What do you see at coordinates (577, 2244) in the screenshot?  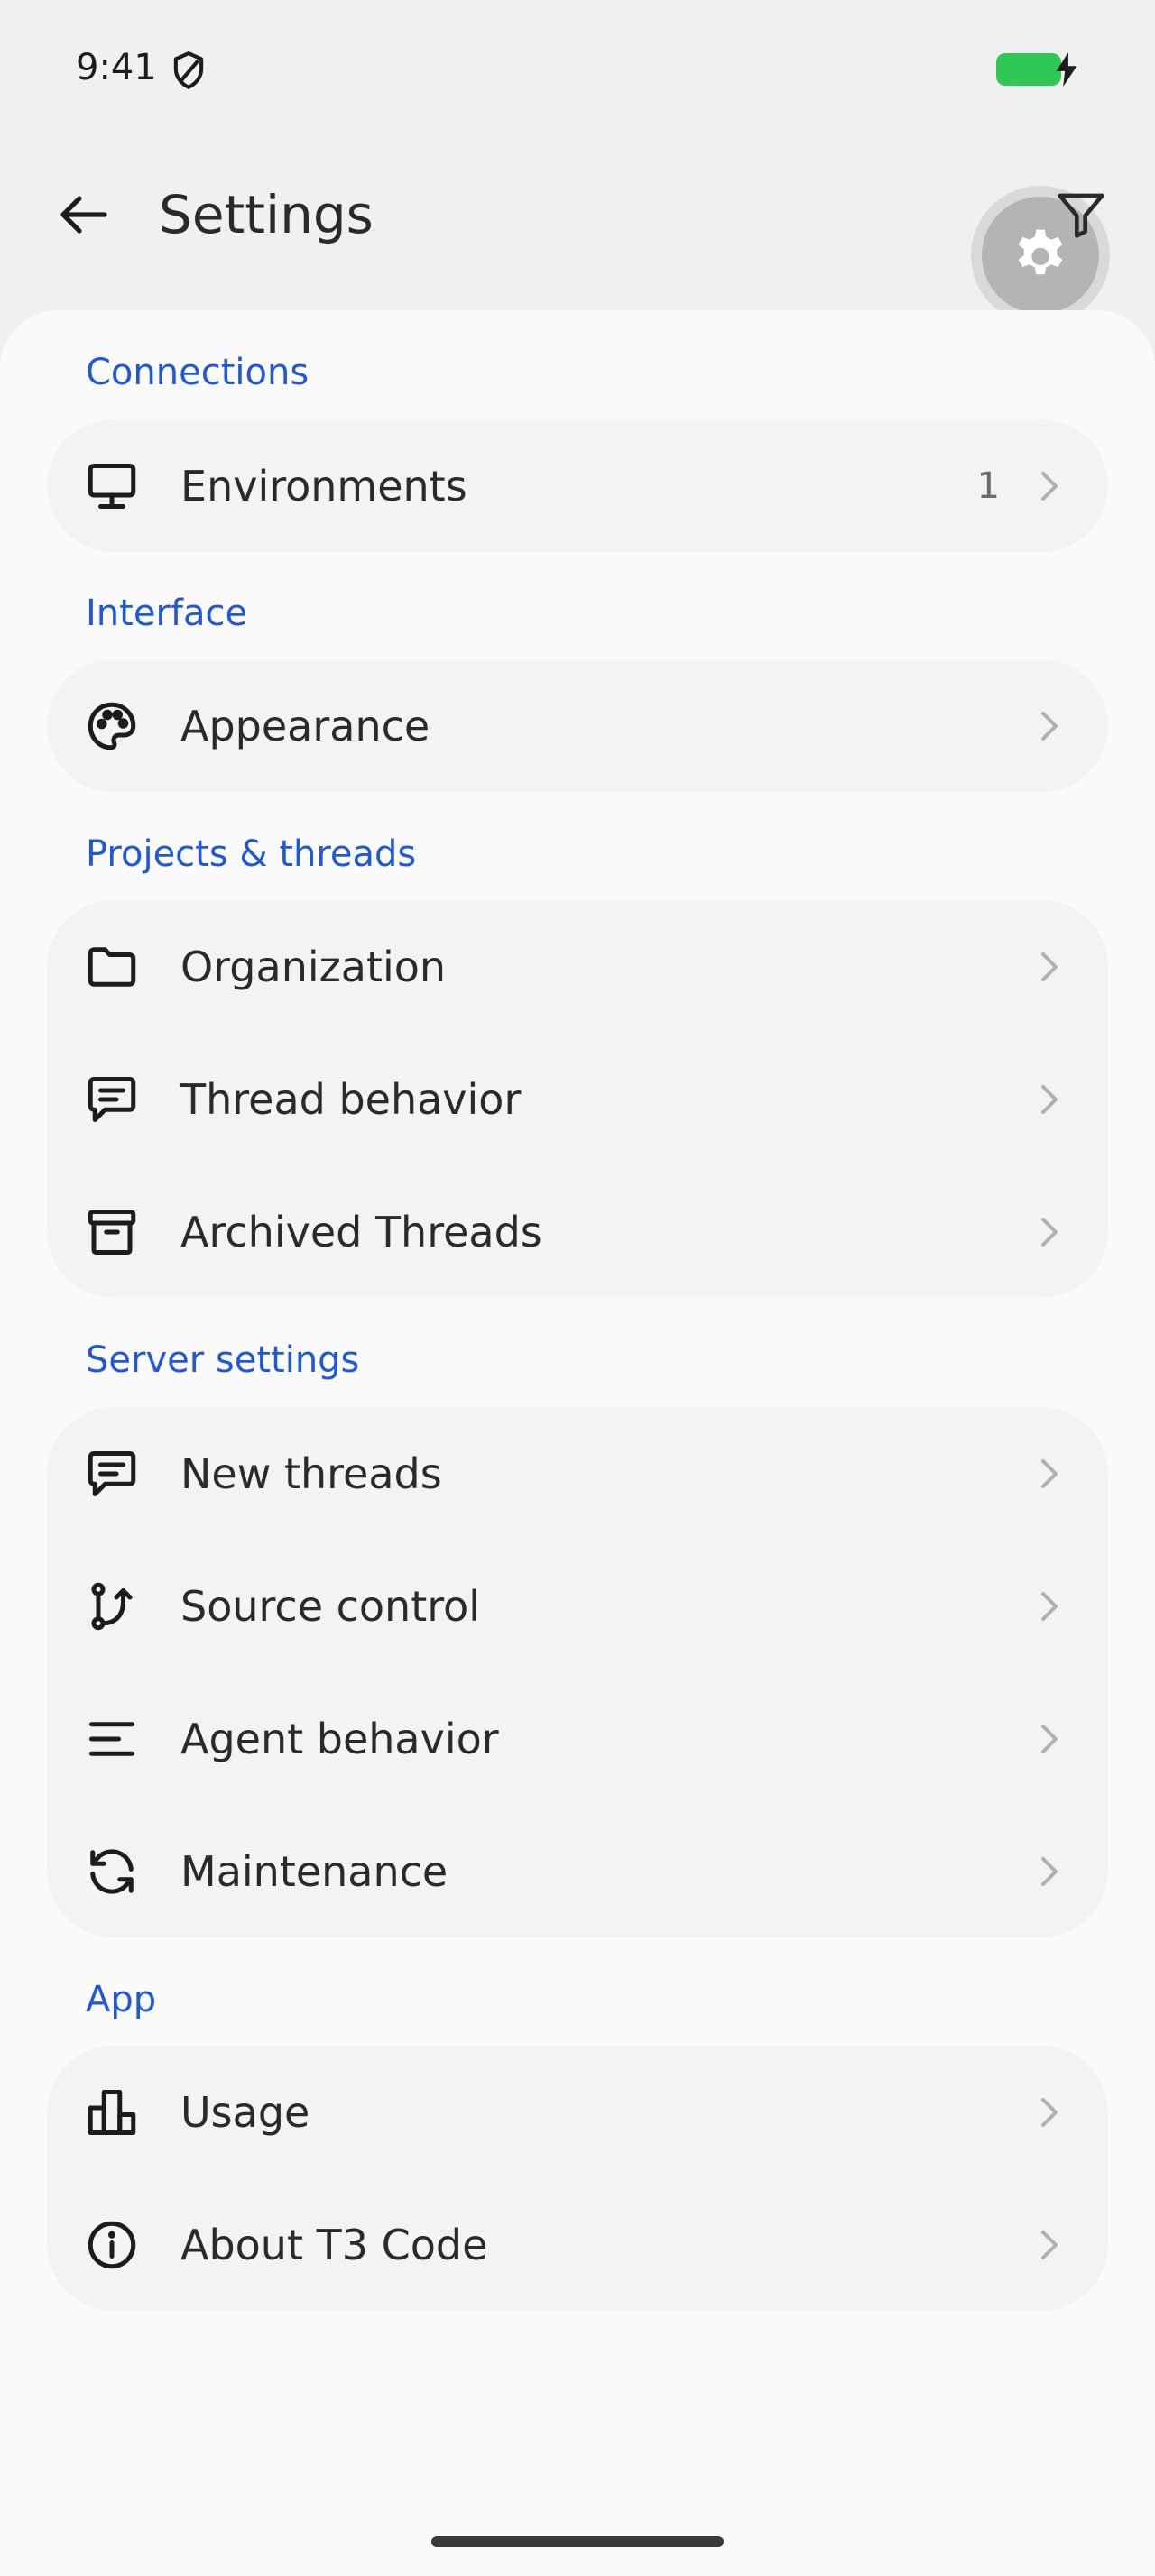 I see `row-about: About T3 Code` at bounding box center [577, 2244].